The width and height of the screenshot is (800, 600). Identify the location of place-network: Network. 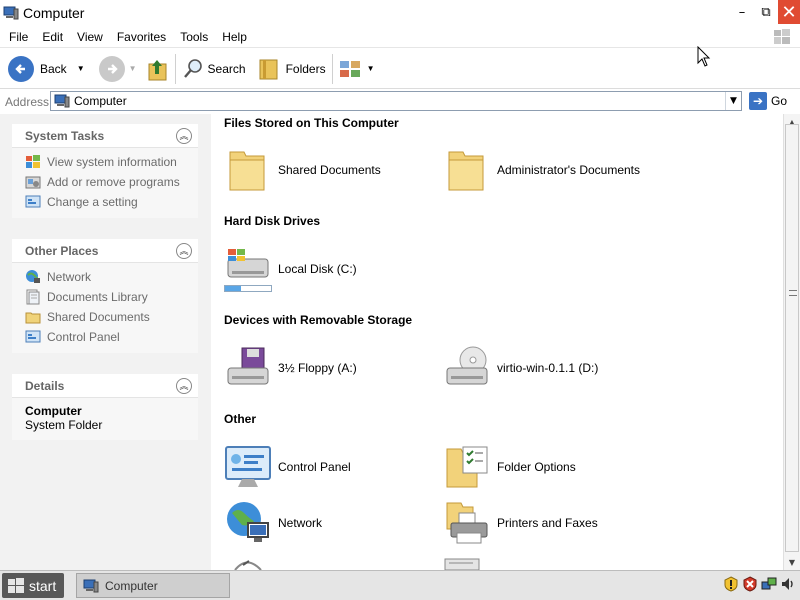
(111, 277).